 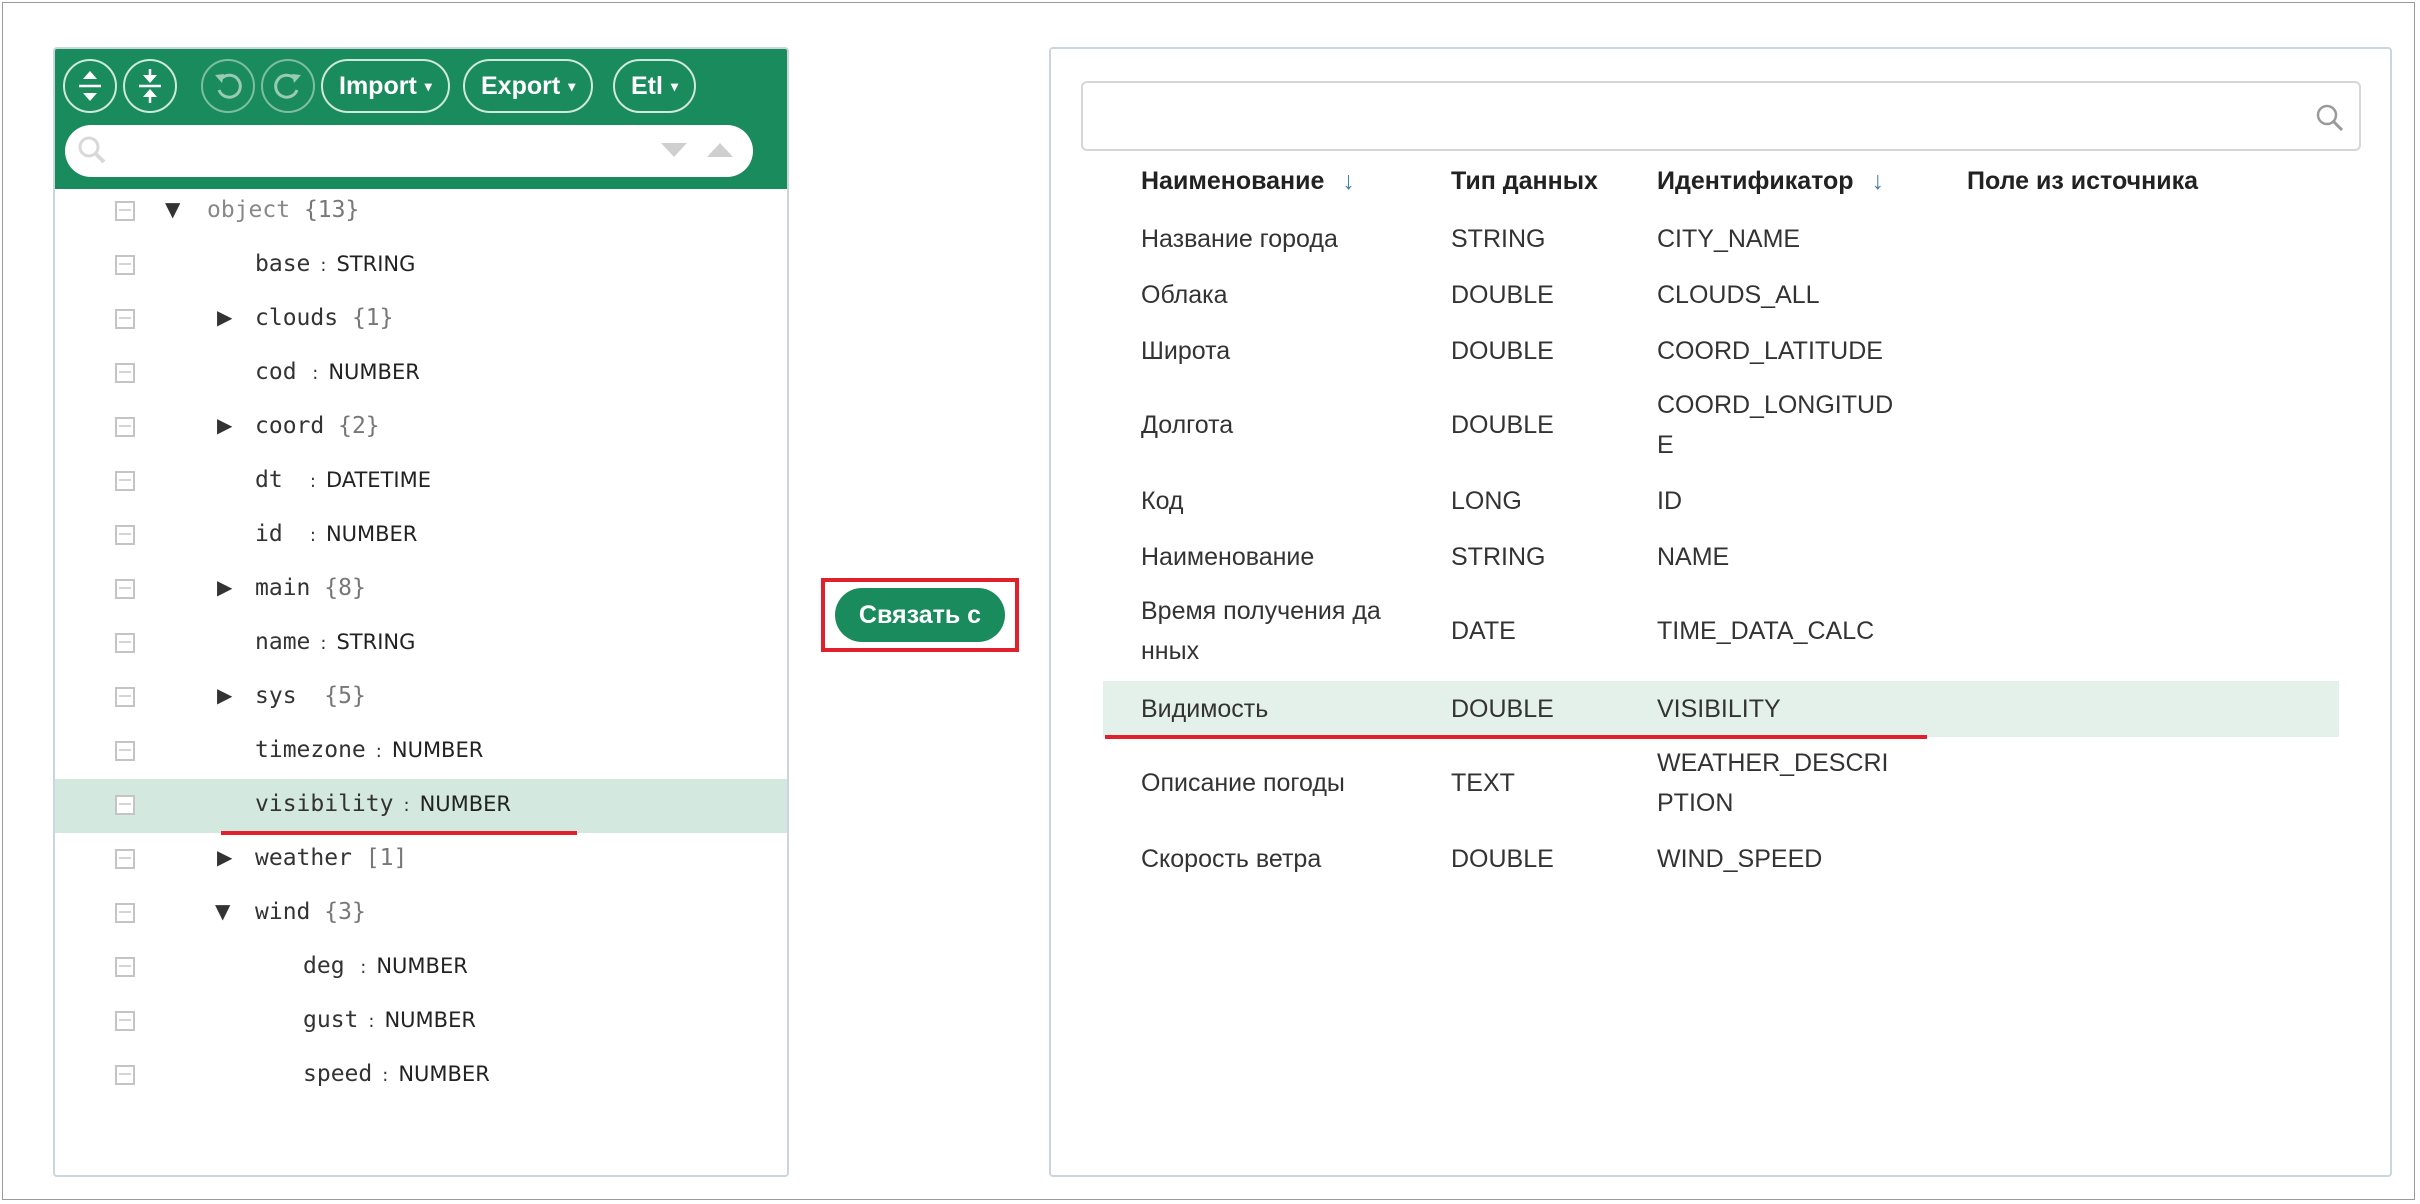 I want to click on export-label: Export, so click(x=521, y=85).